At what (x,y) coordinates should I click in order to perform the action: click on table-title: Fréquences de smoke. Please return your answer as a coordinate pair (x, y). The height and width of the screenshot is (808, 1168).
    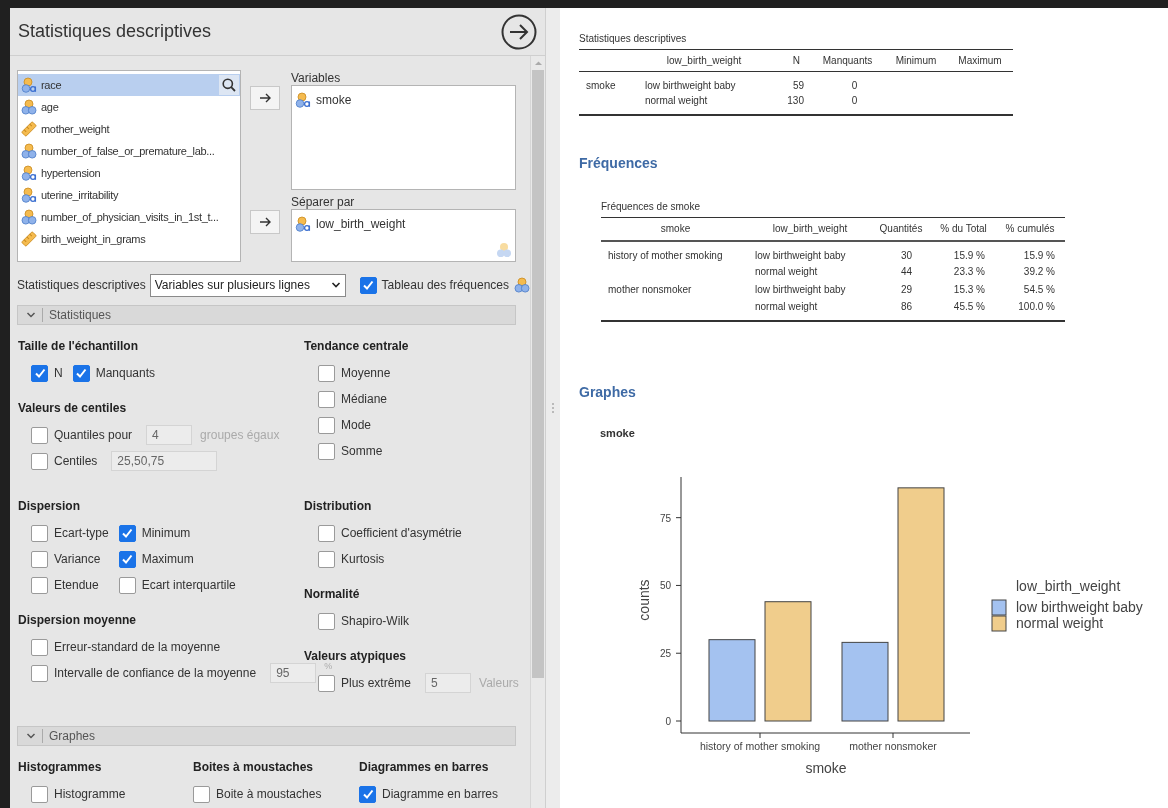
    Looking at the image, I should click on (651, 207).